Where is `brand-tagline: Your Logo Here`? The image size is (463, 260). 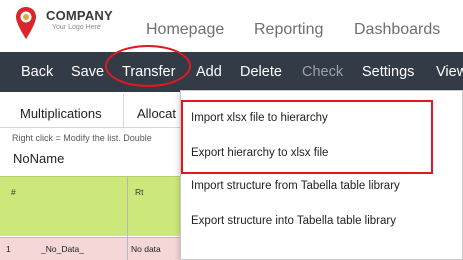 brand-tagline: Your Logo Here is located at coordinates (76, 27).